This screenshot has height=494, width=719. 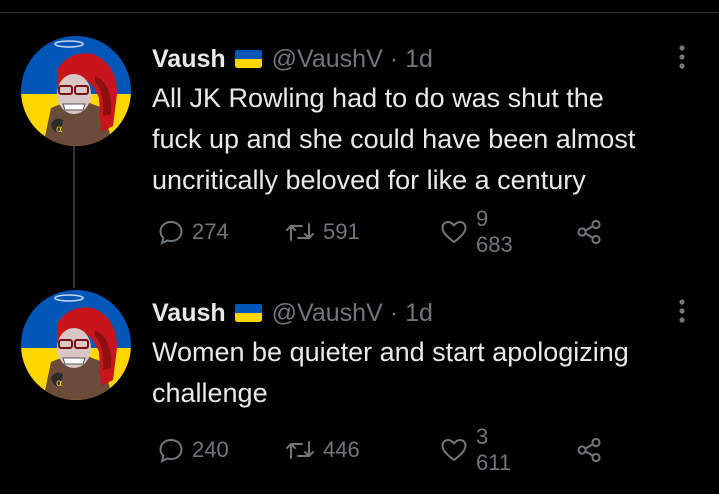 What do you see at coordinates (341, 449) in the screenshot?
I see `retweet-count: 446` at bounding box center [341, 449].